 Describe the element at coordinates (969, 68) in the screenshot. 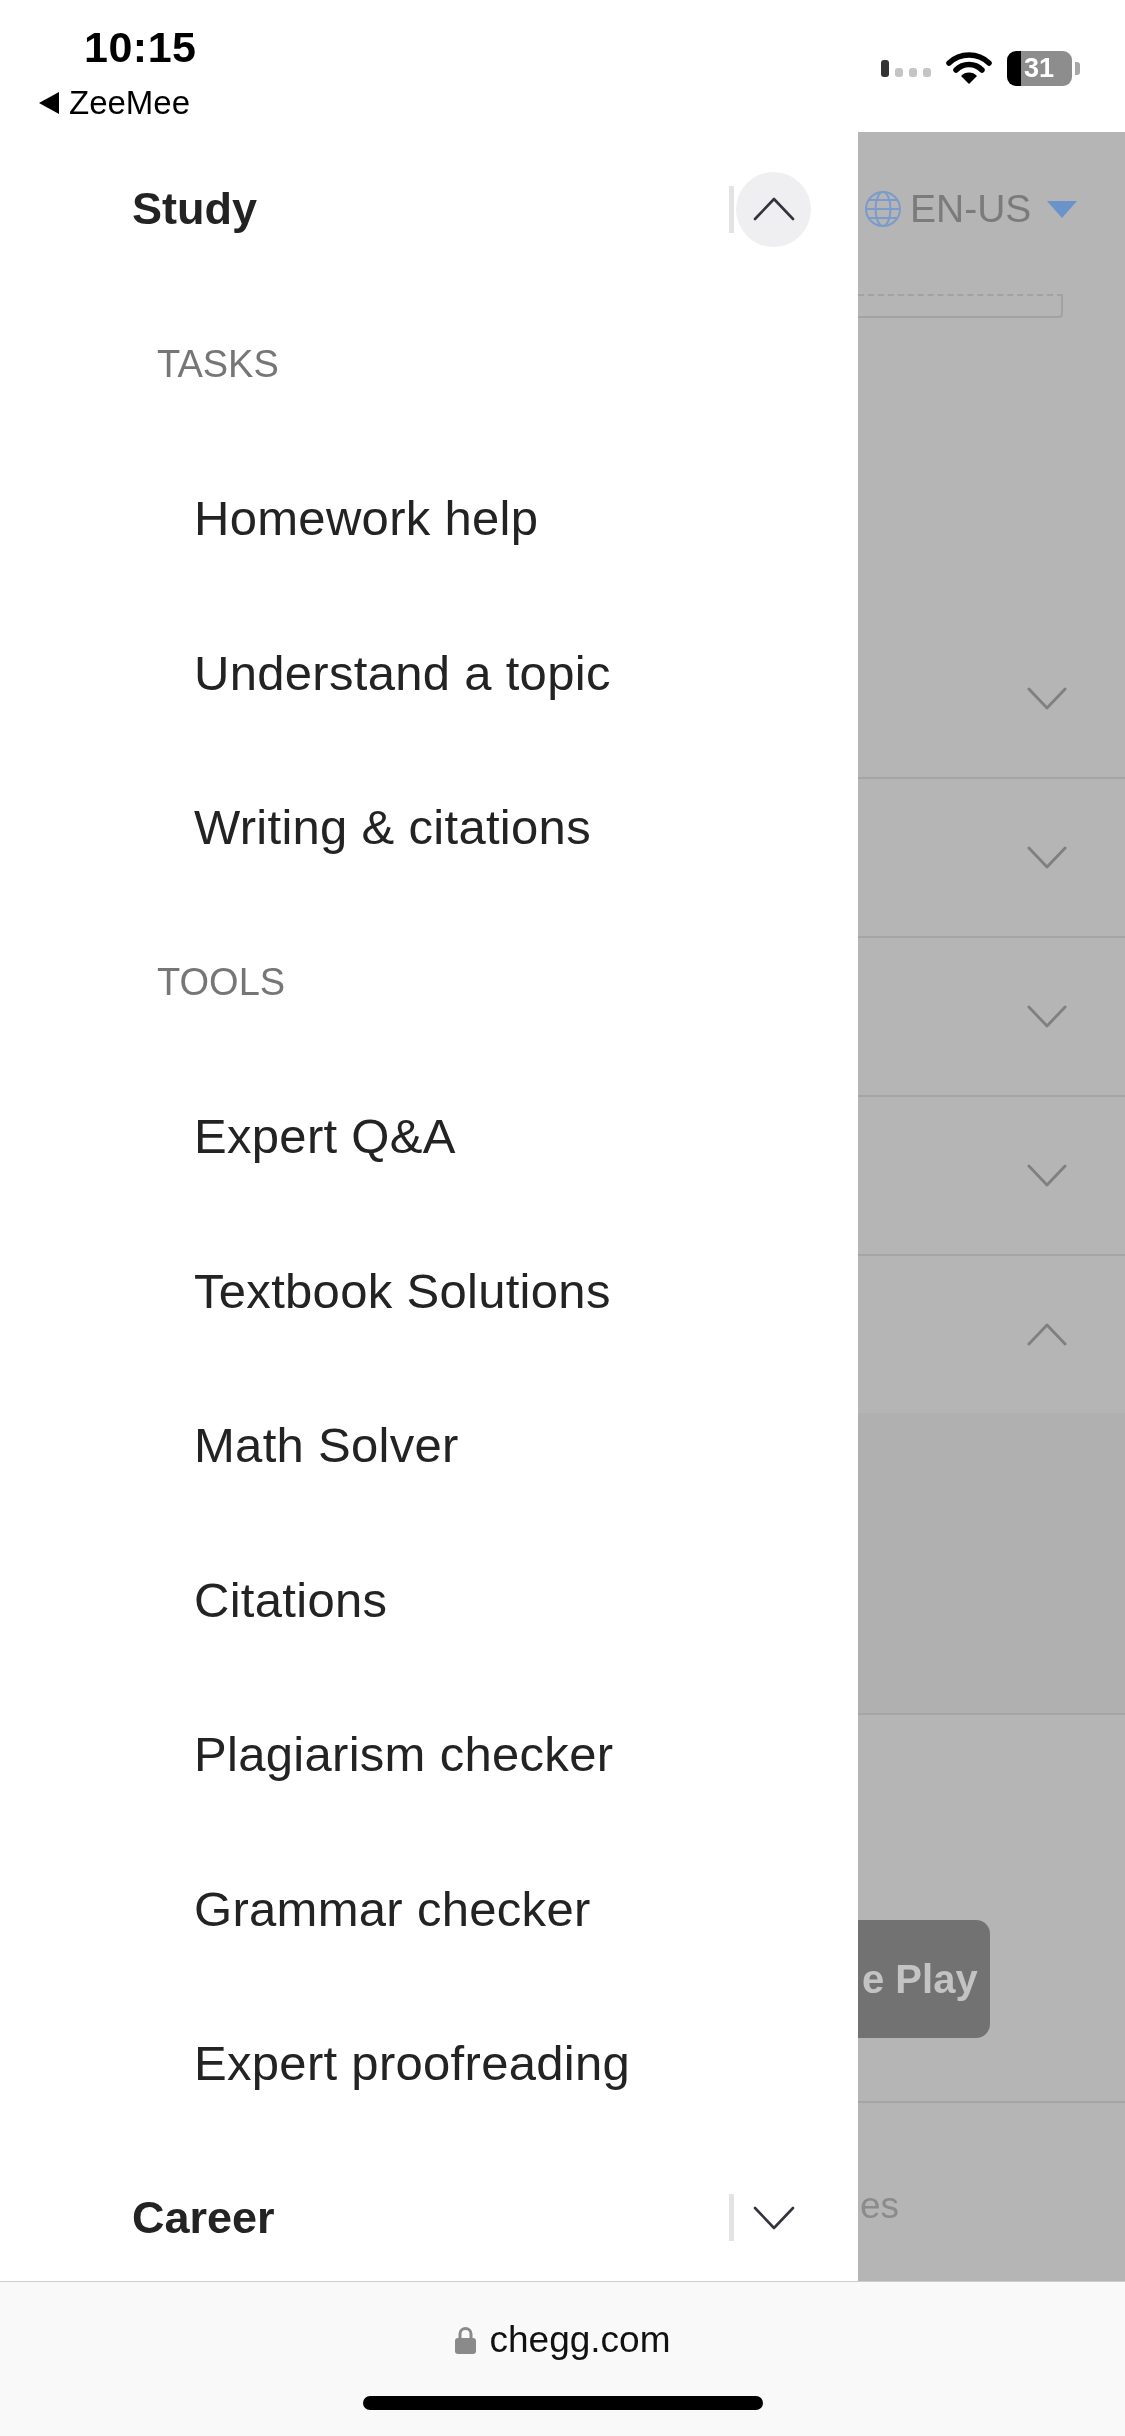

I see `wifi-icon` at that location.